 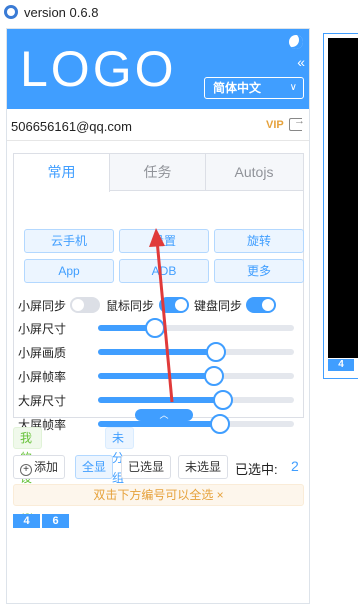 I want to click on slider-small-fps: 小屏帧率, so click(x=161, y=375).